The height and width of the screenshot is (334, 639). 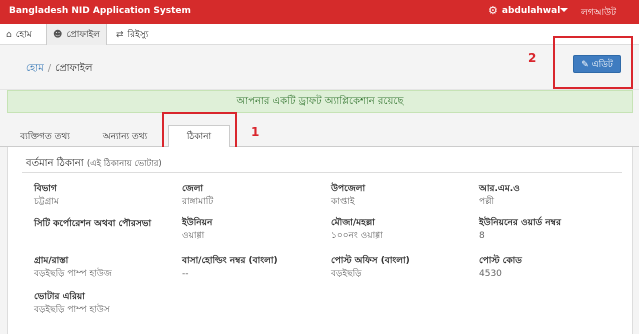 I want to click on nav-tab-reissue: ⇄ রিইস্যু, so click(x=132, y=34).